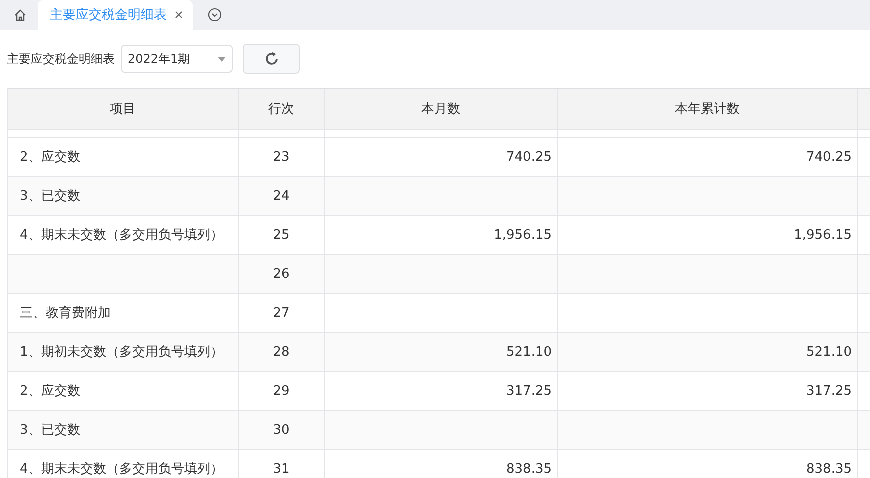  What do you see at coordinates (282, 352) in the screenshot?
I see `table-cell: 28` at bounding box center [282, 352].